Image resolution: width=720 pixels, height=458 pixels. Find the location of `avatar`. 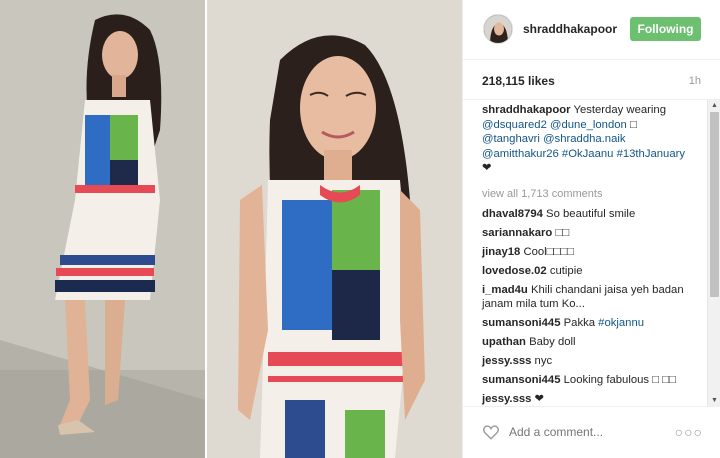

avatar is located at coordinates (498, 29).